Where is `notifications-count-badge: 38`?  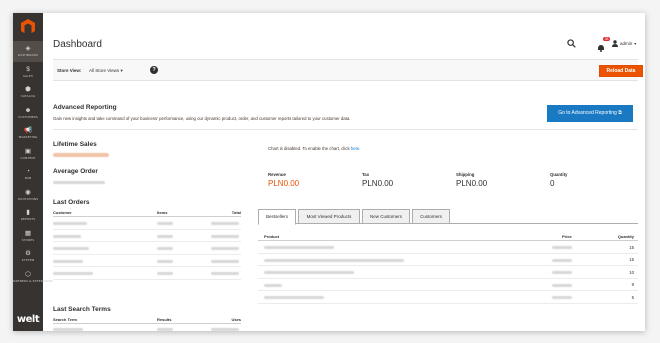 notifications-count-badge: 38 is located at coordinates (606, 39).